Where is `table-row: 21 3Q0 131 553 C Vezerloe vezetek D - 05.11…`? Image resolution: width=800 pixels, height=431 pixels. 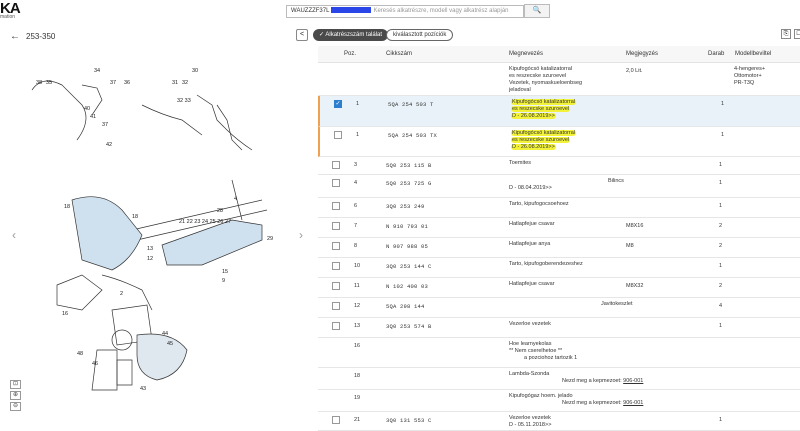
table-row: 21 3Q0 131 553 C Vezerloe vezetek D - 05.11… is located at coordinates (559, 421).